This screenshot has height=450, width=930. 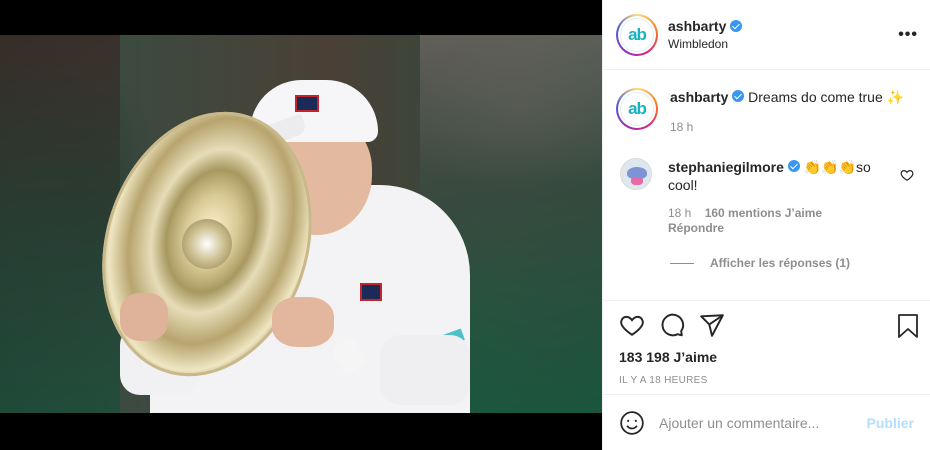 I want to click on like-comment-heart-icon, so click(x=907, y=175).